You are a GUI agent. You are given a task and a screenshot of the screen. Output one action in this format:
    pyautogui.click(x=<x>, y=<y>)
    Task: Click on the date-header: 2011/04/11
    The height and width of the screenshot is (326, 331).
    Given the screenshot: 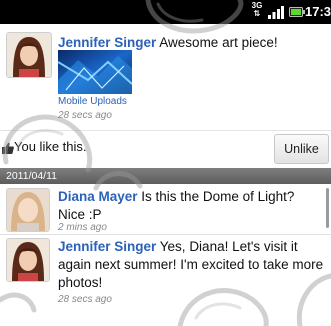 What is the action you would take?
    pyautogui.click(x=165, y=176)
    